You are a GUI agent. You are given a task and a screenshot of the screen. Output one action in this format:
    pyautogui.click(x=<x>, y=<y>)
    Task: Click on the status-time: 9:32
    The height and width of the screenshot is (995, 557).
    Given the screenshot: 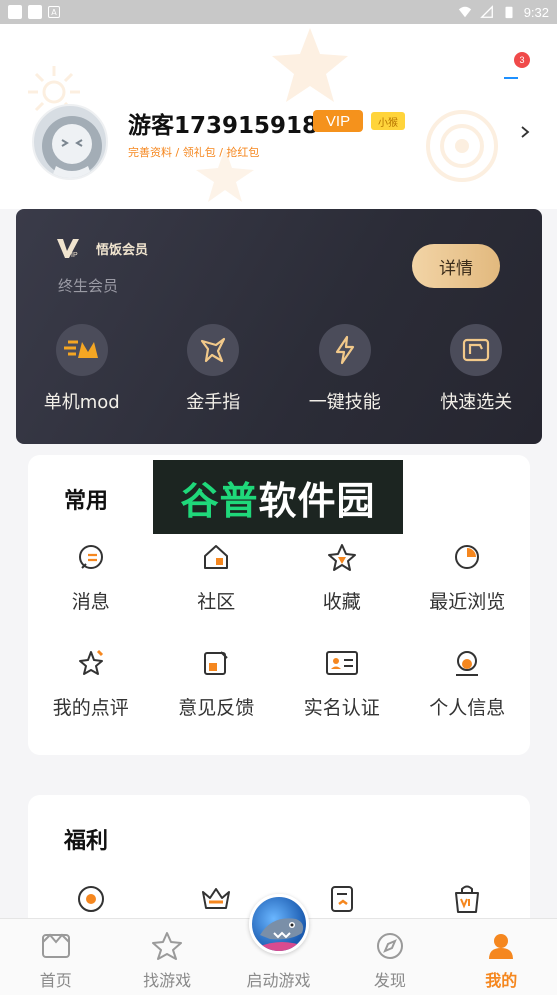 What is the action you would take?
    pyautogui.click(x=536, y=12)
    